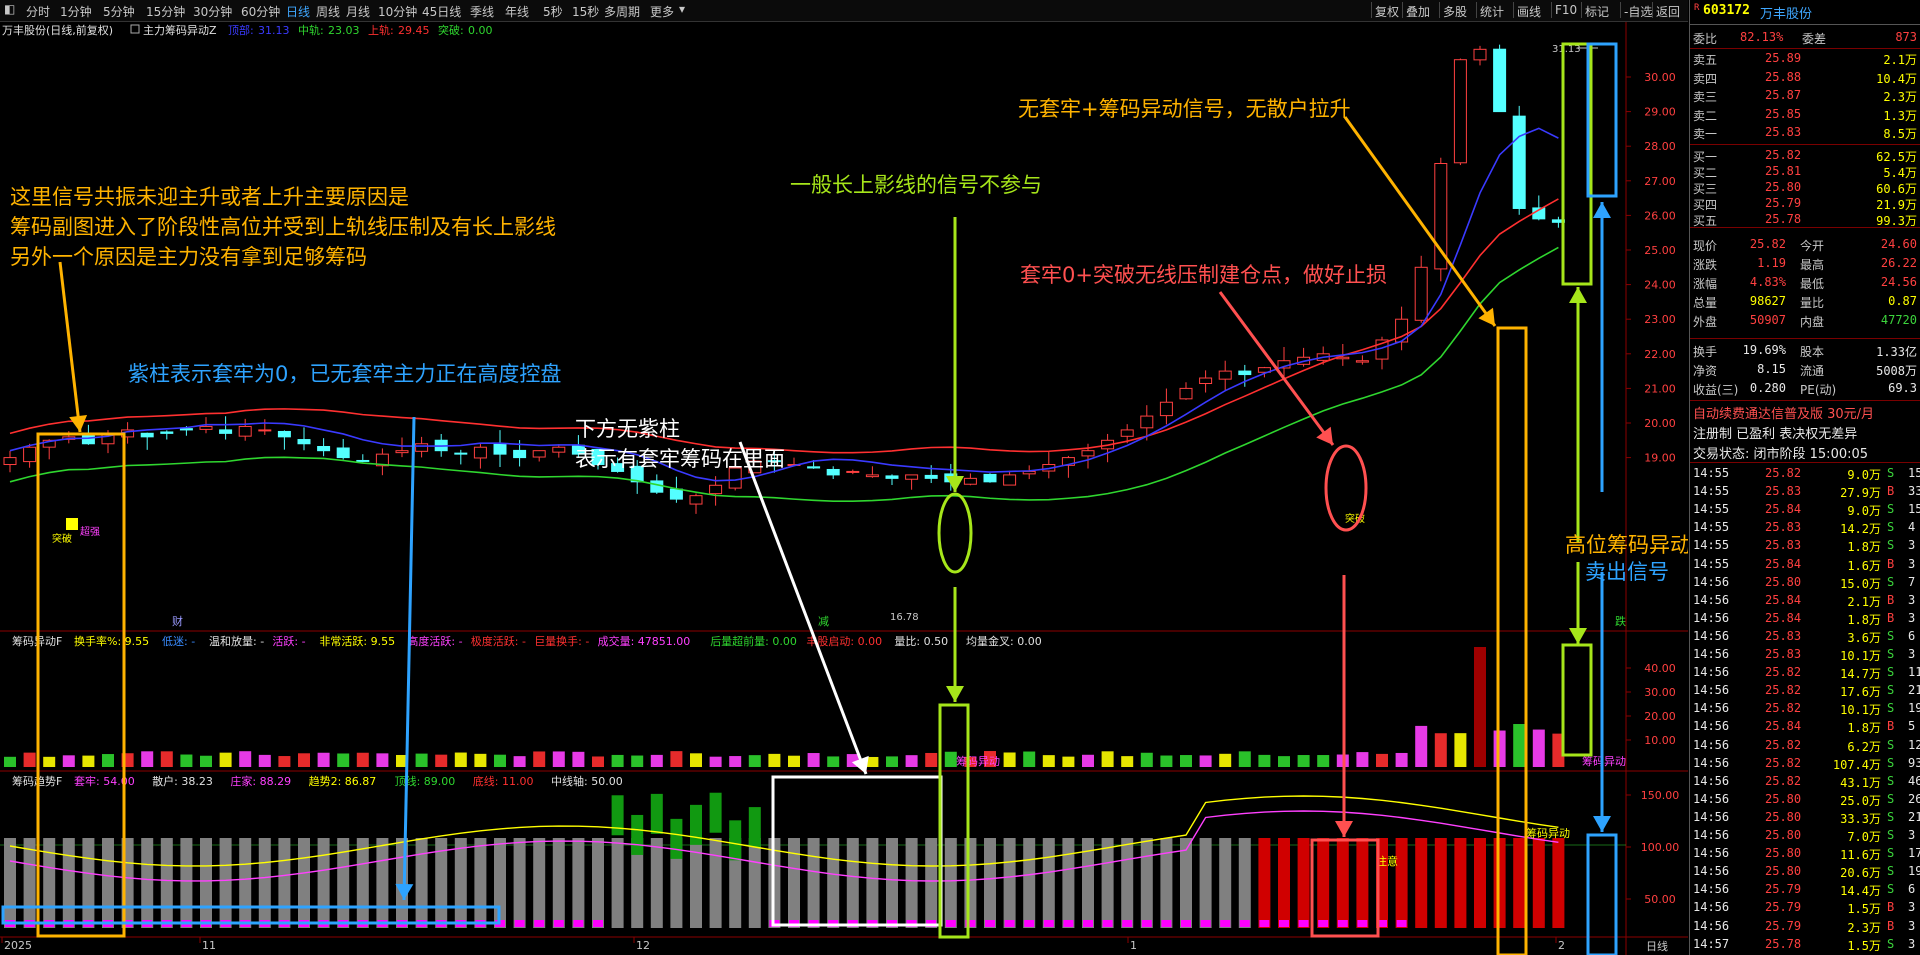 The height and width of the screenshot is (955, 1920). Describe the element at coordinates (1184, 109) in the screenshot. I see `annot-no-trap: 无套牢+筹码异动信号，无散户拉升` at that location.